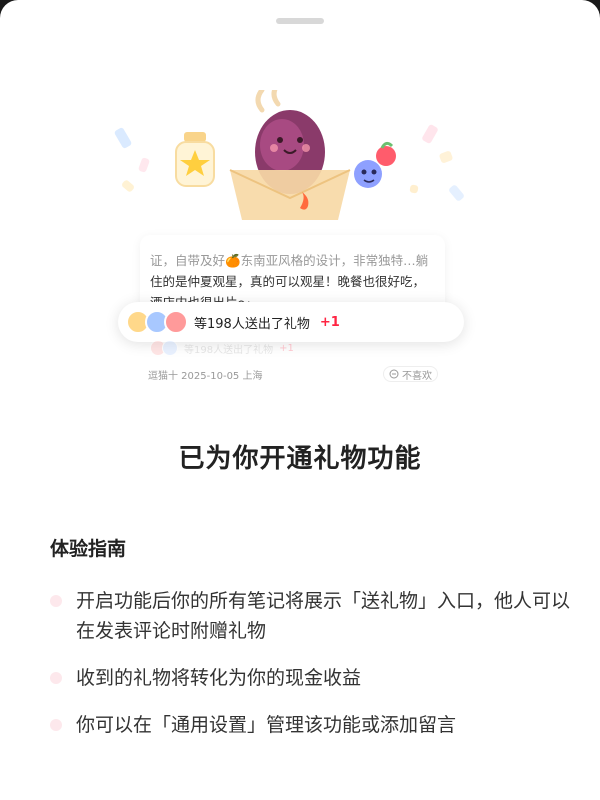 This screenshot has height=800, width=600. I want to click on post-text-line: 证，自带及好🍊东南亚风格的设计，非常独特…躺, so click(289, 260).